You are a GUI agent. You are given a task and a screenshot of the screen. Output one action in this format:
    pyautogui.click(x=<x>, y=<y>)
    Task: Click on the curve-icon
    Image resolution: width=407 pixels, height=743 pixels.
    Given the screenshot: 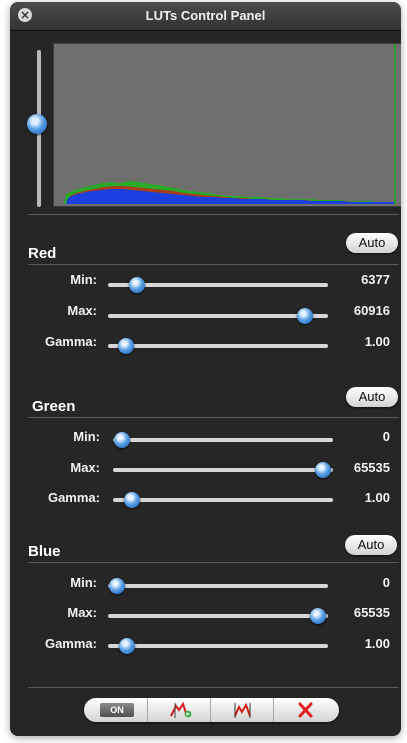 What is the action you would take?
    pyautogui.click(x=242, y=710)
    